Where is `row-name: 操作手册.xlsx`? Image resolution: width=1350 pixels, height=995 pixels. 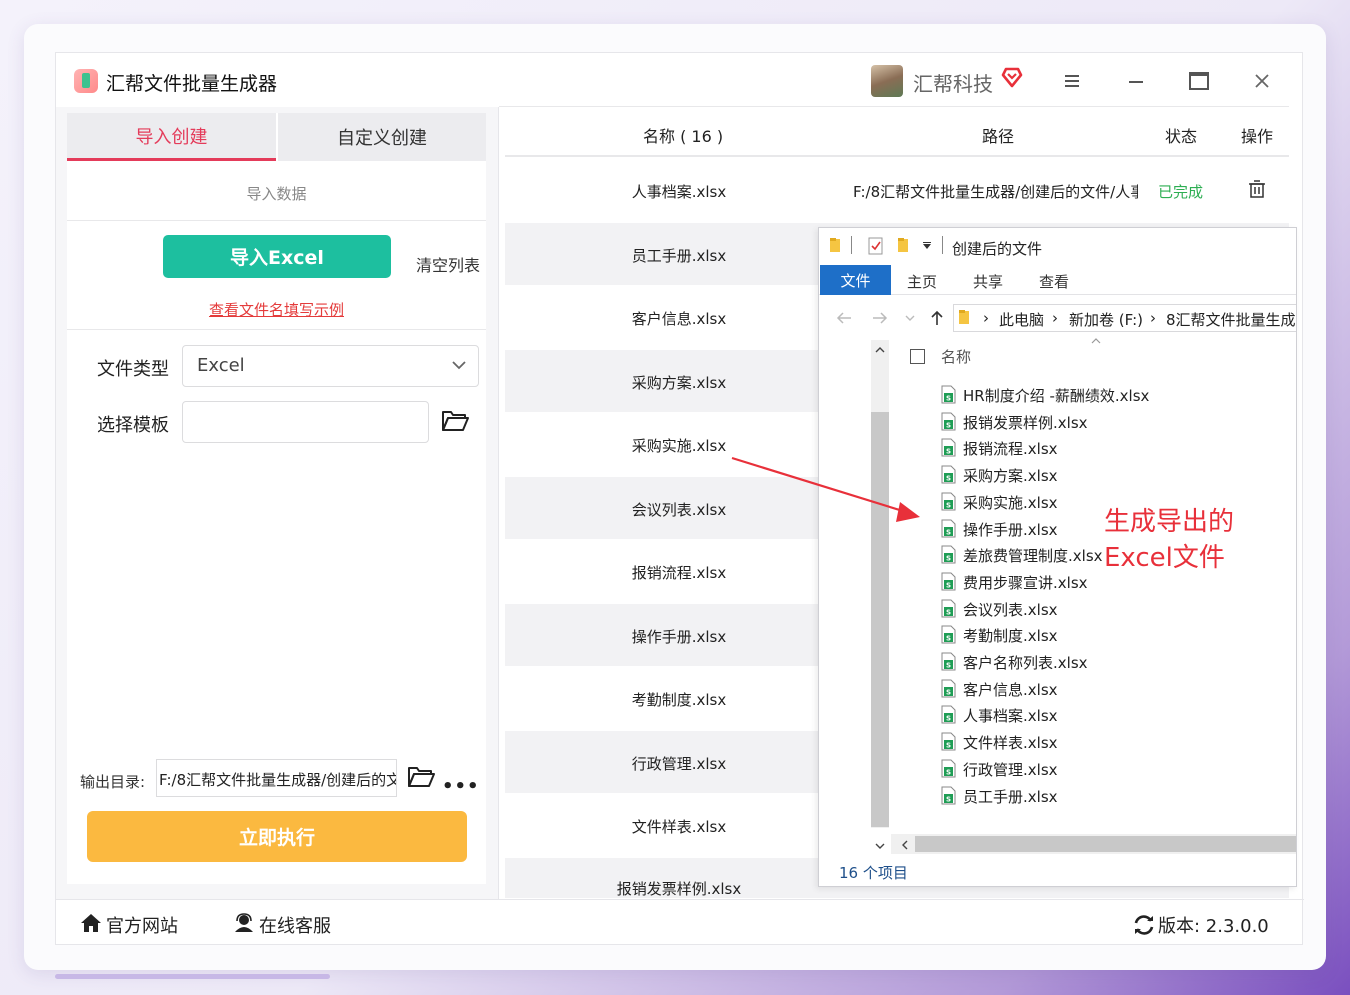
row-name: 操作手册.xlsx is located at coordinates (679, 637).